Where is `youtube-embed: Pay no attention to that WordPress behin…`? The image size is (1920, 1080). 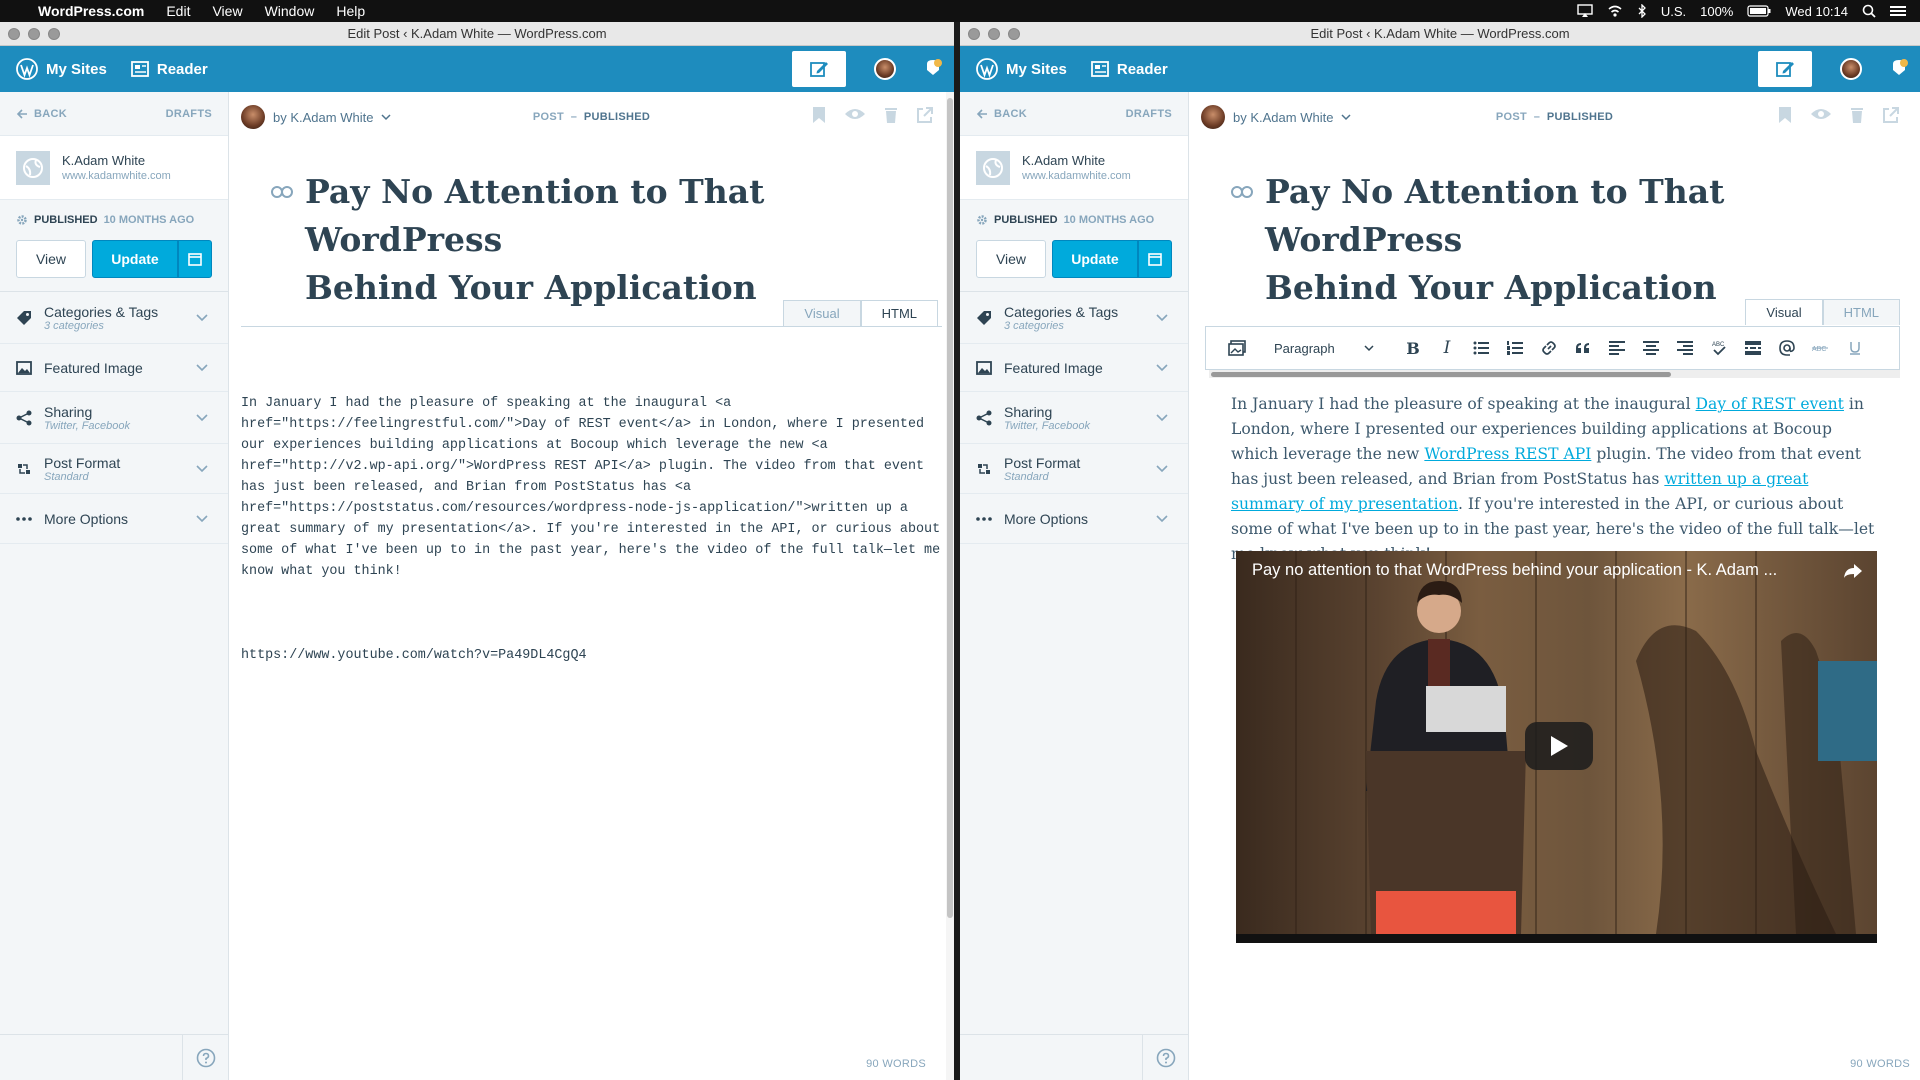
youtube-embed: Pay no attention to that WordPress behin… is located at coordinates (1556, 747).